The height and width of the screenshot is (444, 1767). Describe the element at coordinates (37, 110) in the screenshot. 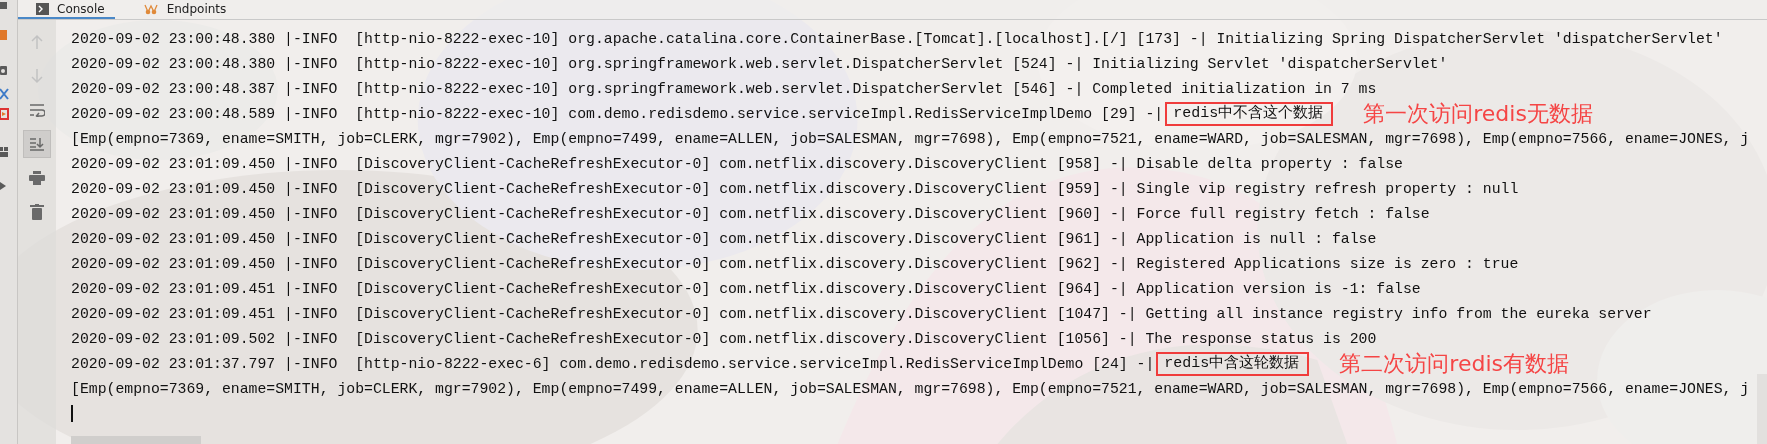

I see `wrap-icon` at that location.